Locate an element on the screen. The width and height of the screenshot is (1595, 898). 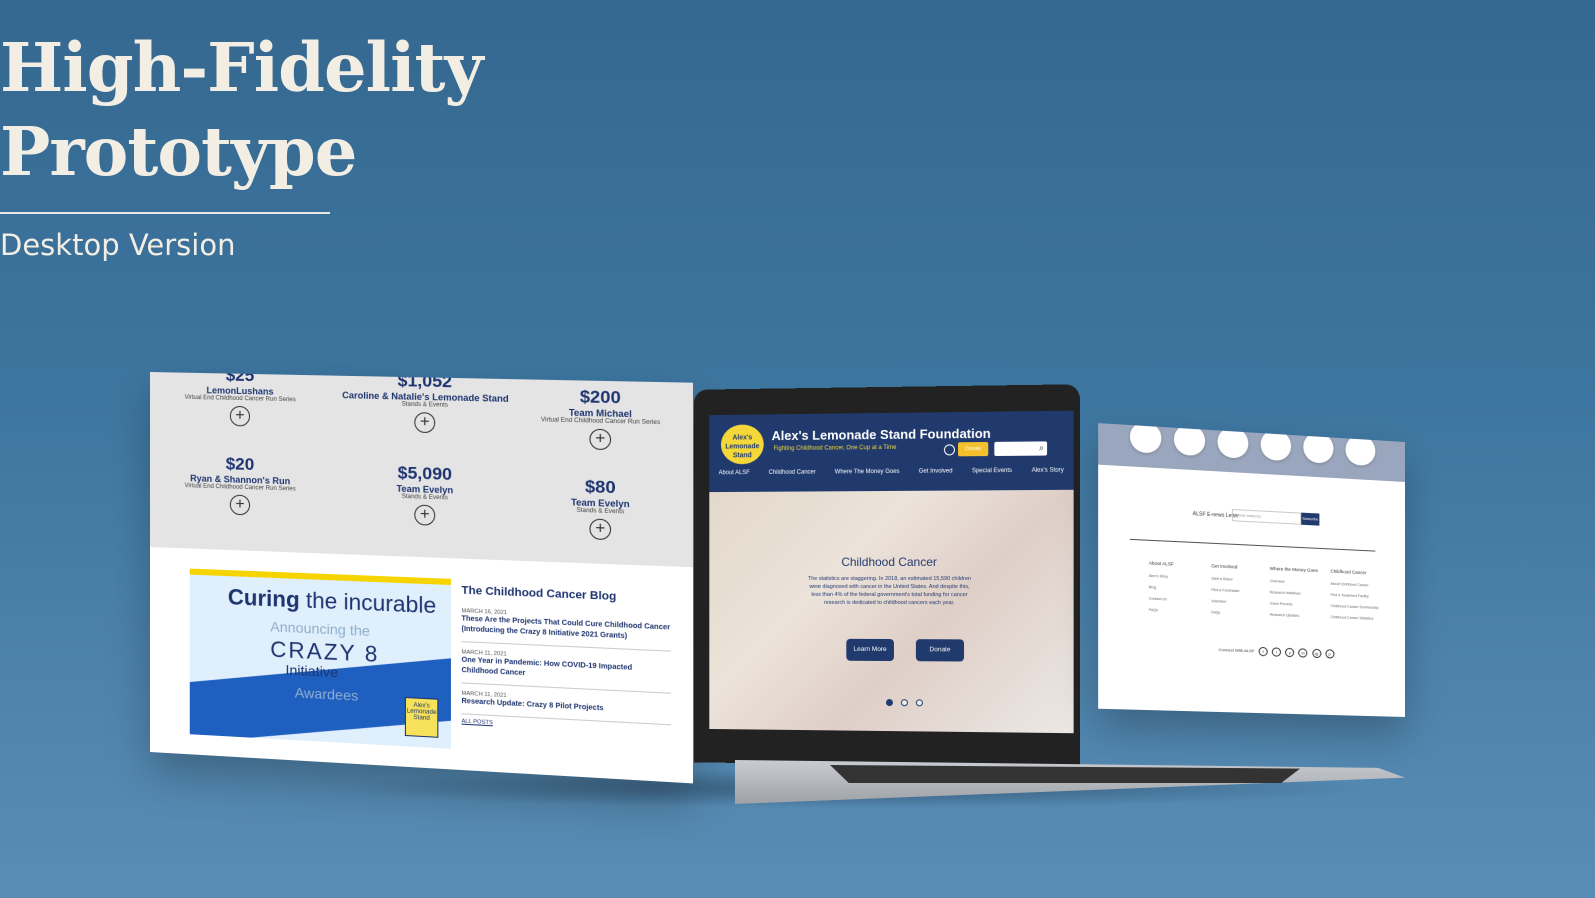
footer-col-title: About ALSF is located at coordinates (1161, 563).